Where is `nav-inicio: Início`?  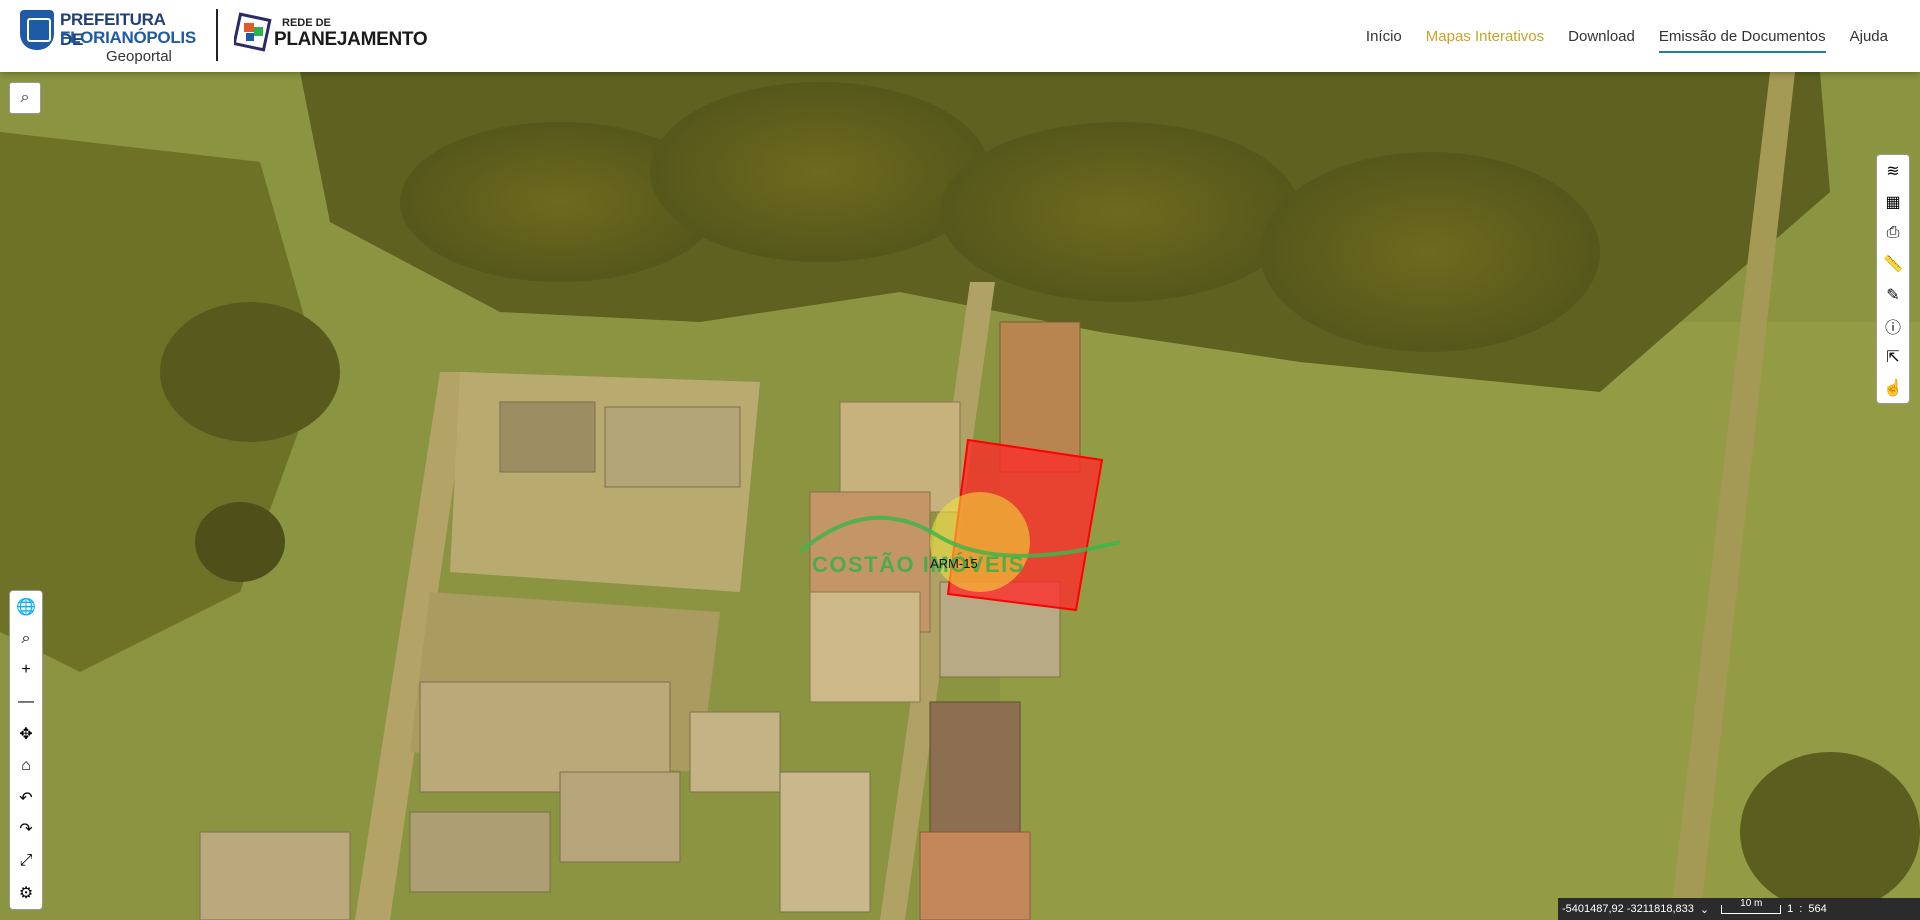 nav-inicio: Início is located at coordinates (1384, 36).